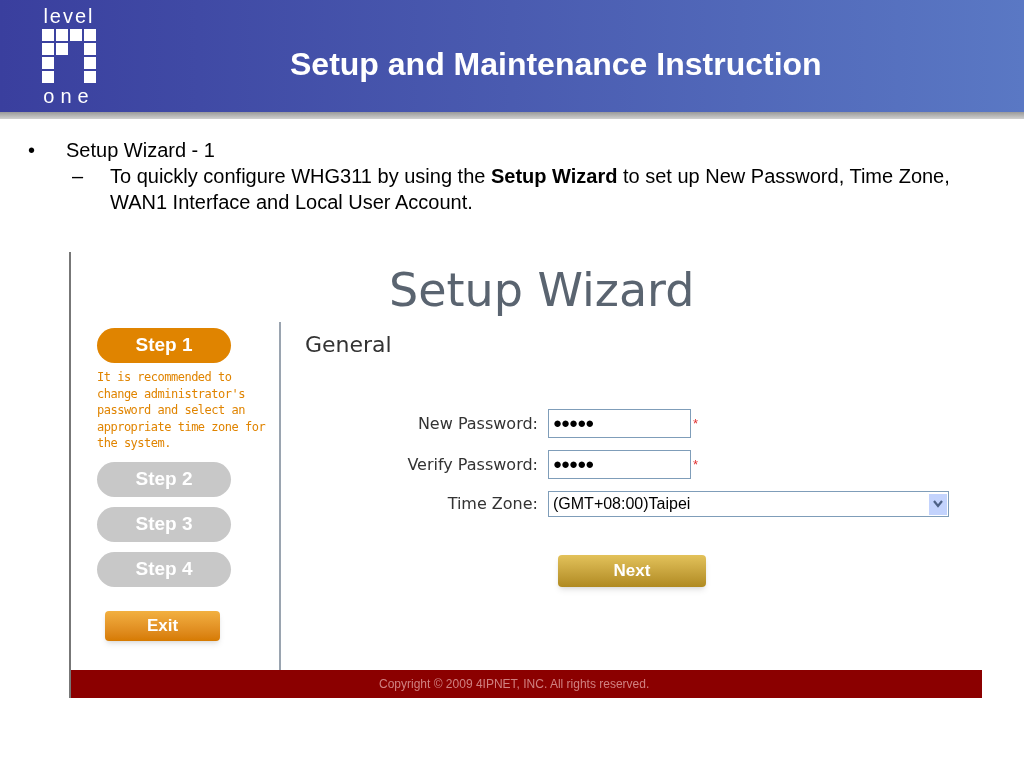 The image size is (1024, 768). What do you see at coordinates (748, 504) in the screenshot?
I see `time-zone-dropdown: (GMT+08:00)Taipei` at bounding box center [748, 504].